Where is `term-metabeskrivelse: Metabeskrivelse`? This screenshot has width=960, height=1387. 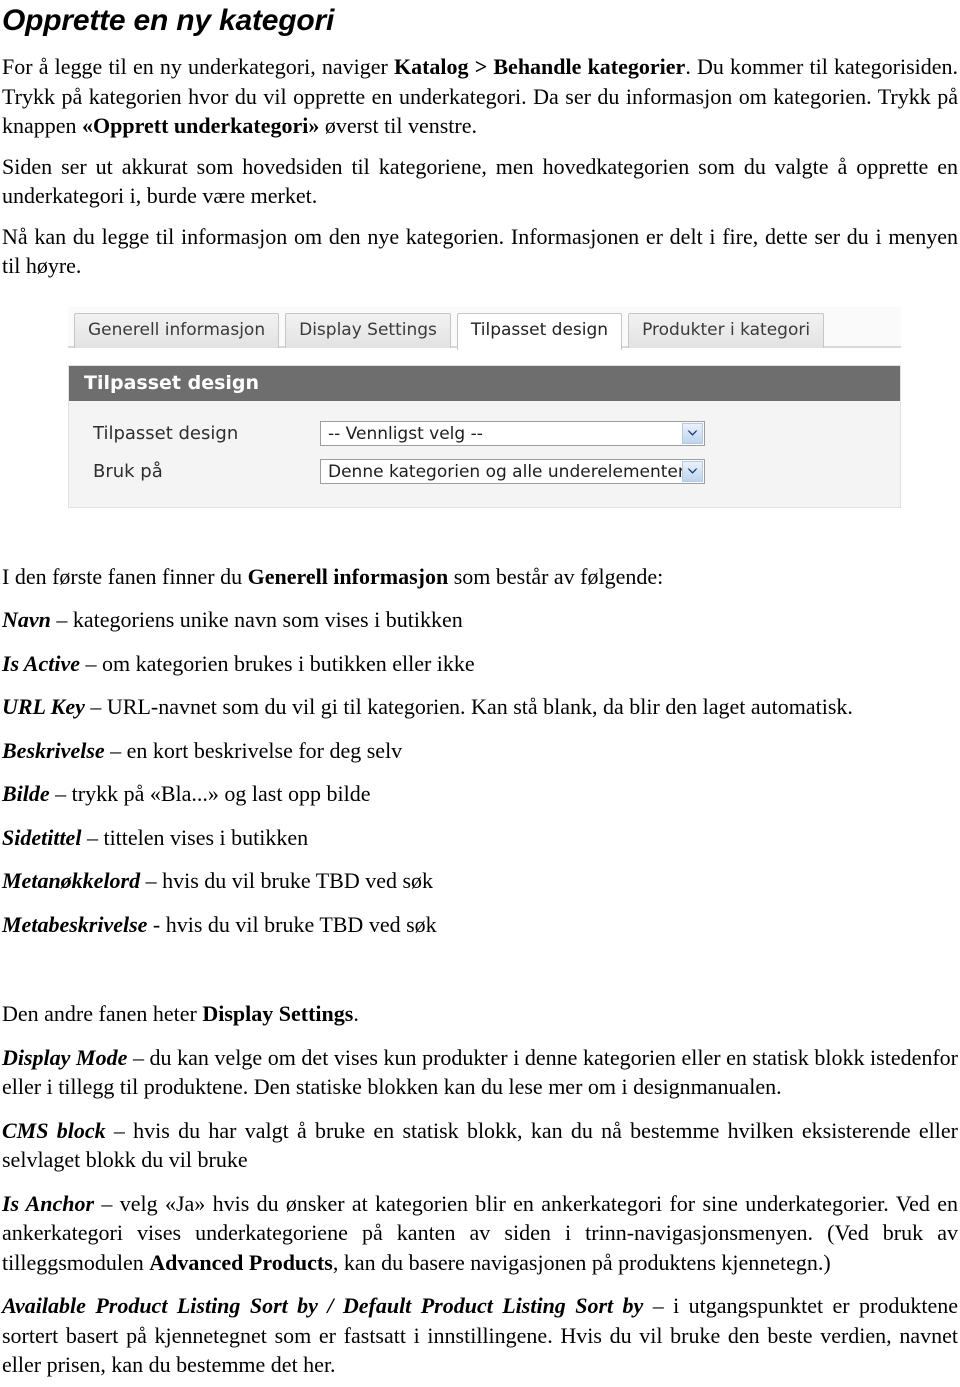 term-metabeskrivelse: Metabeskrivelse is located at coordinates (75, 924).